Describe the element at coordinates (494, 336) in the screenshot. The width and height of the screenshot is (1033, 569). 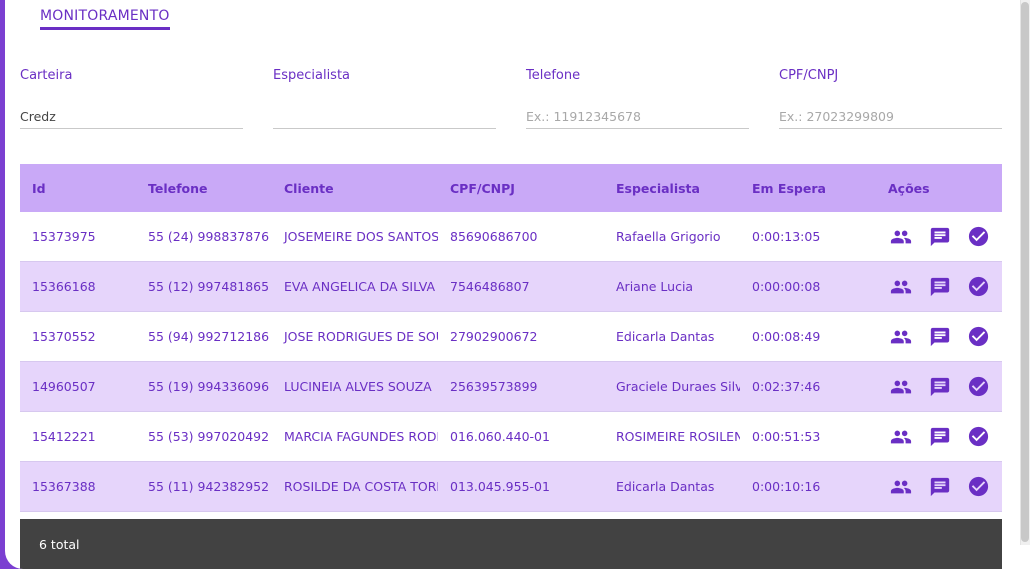
I see `cell-cpf-cnpj: 27902900672` at that location.